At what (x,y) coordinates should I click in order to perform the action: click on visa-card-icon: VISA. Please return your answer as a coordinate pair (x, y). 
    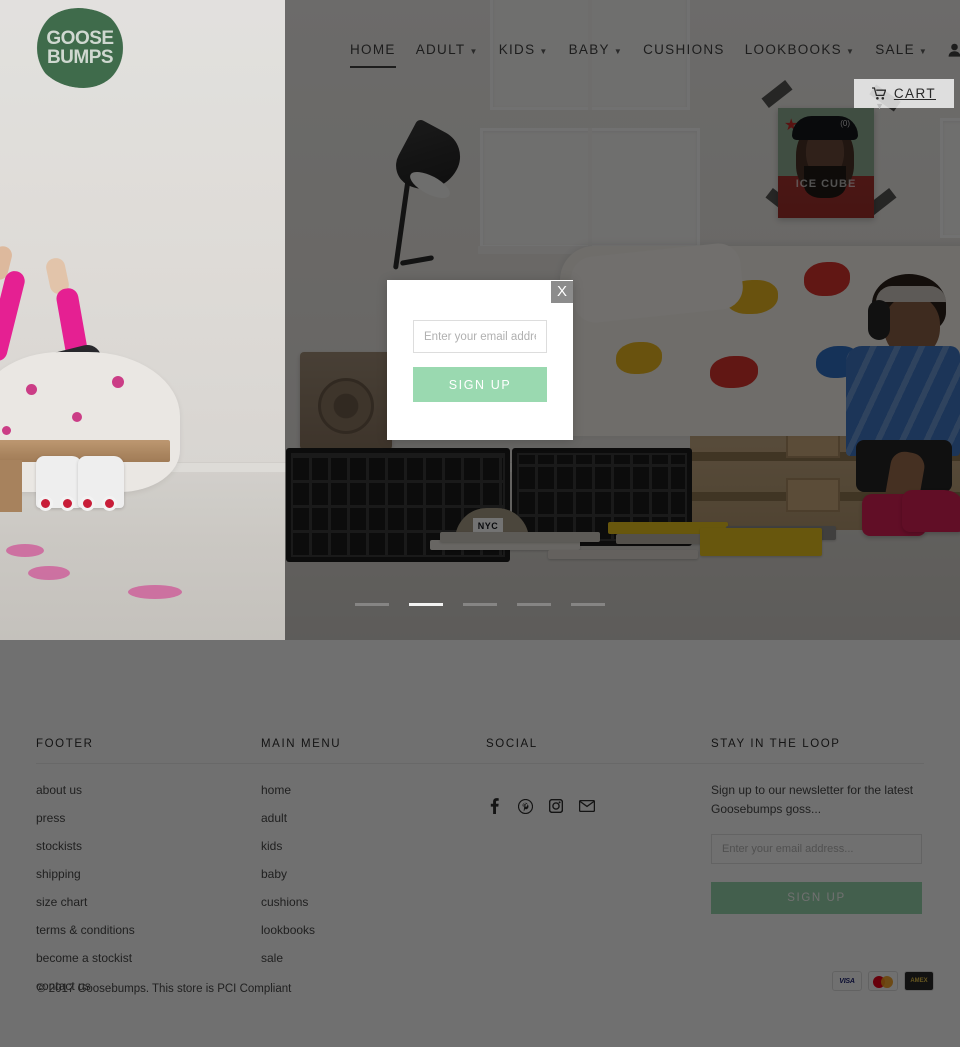
    Looking at the image, I should click on (847, 981).